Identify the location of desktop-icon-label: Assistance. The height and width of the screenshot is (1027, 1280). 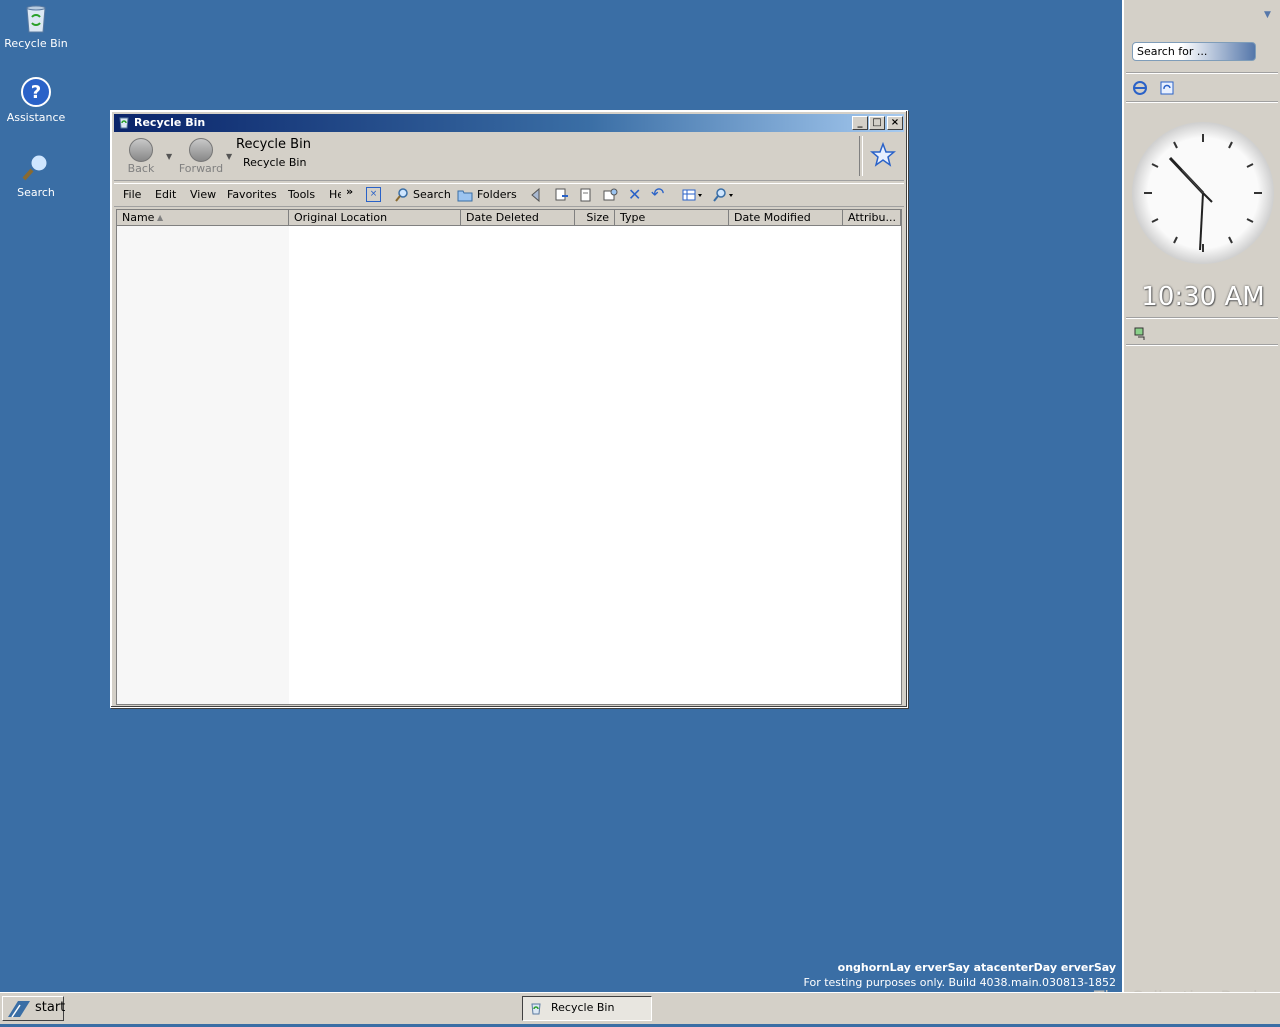
(36, 117).